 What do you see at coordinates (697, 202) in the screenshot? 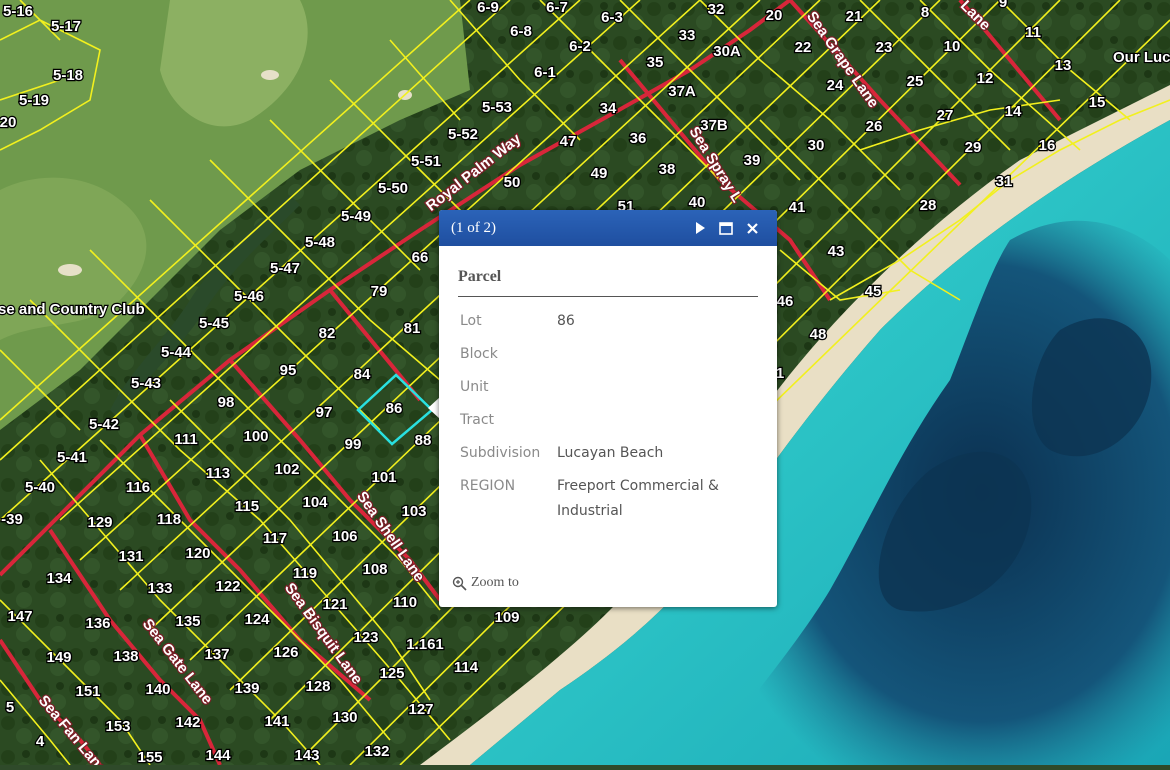
I see `parcel-label: 40` at bounding box center [697, 202].